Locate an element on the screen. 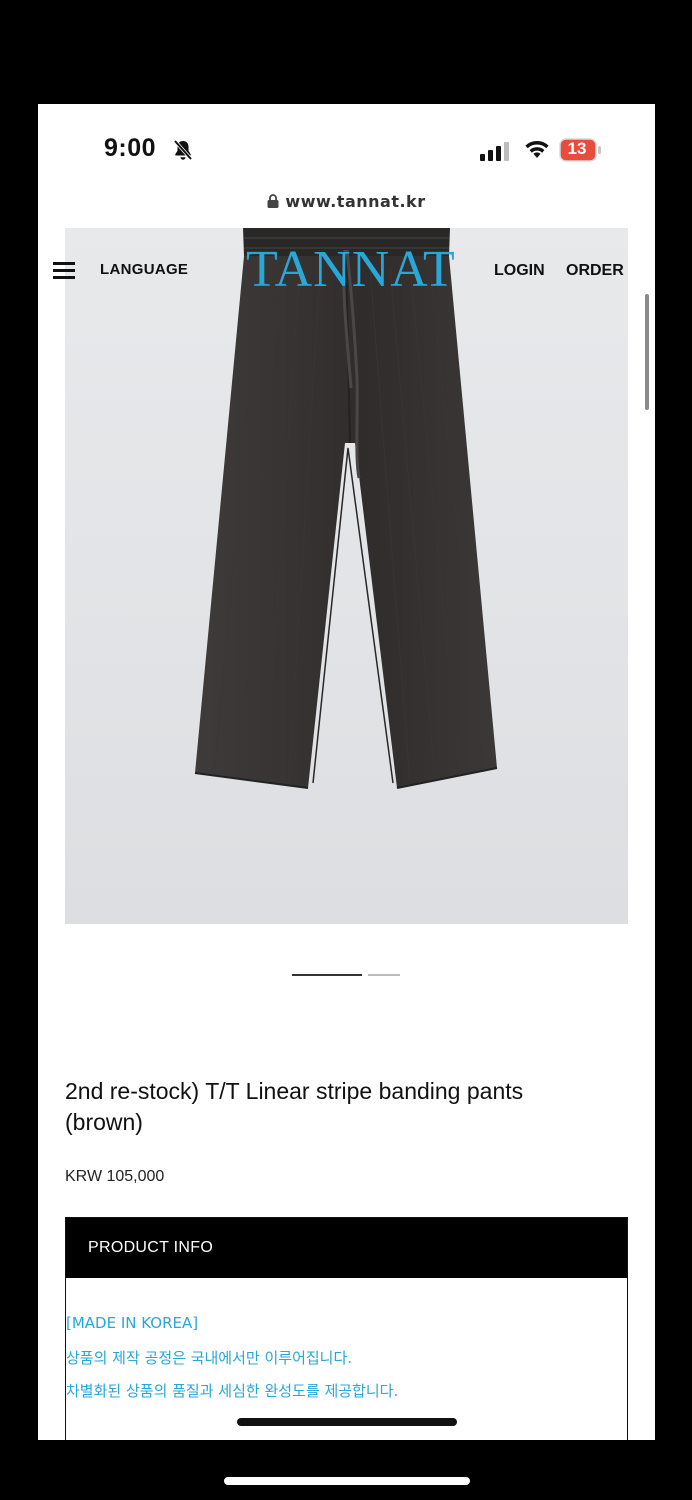  login-link: LOGIN is located at coordinates (519, 271).